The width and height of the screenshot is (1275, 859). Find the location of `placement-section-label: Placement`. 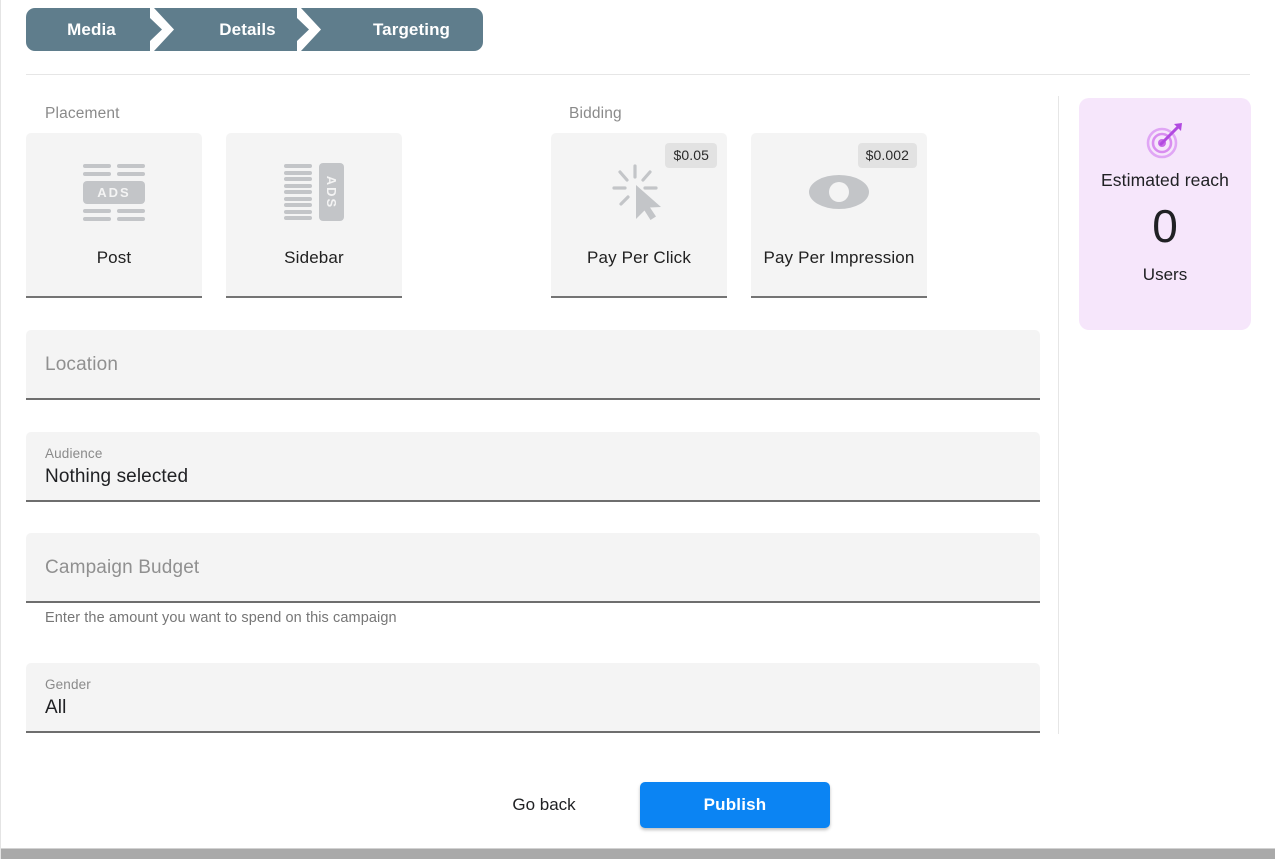

placement-section-label: Placement is located at coordinates (82, 113).